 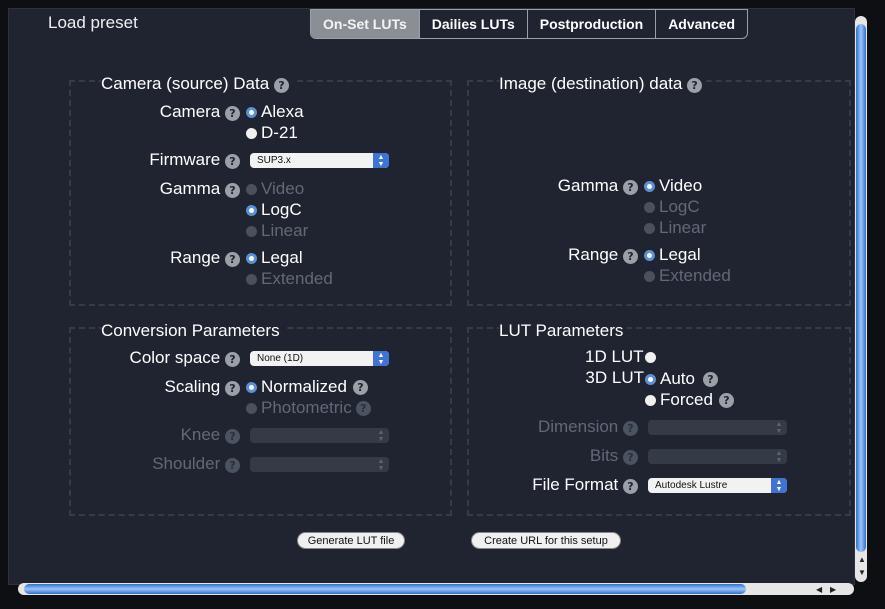 I want to click on image-gamma-linear-label: Linear, so click(x=683, y=227).